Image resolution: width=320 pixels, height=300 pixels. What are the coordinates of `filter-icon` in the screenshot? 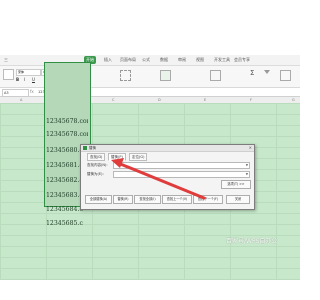 It's located at (267, 72).